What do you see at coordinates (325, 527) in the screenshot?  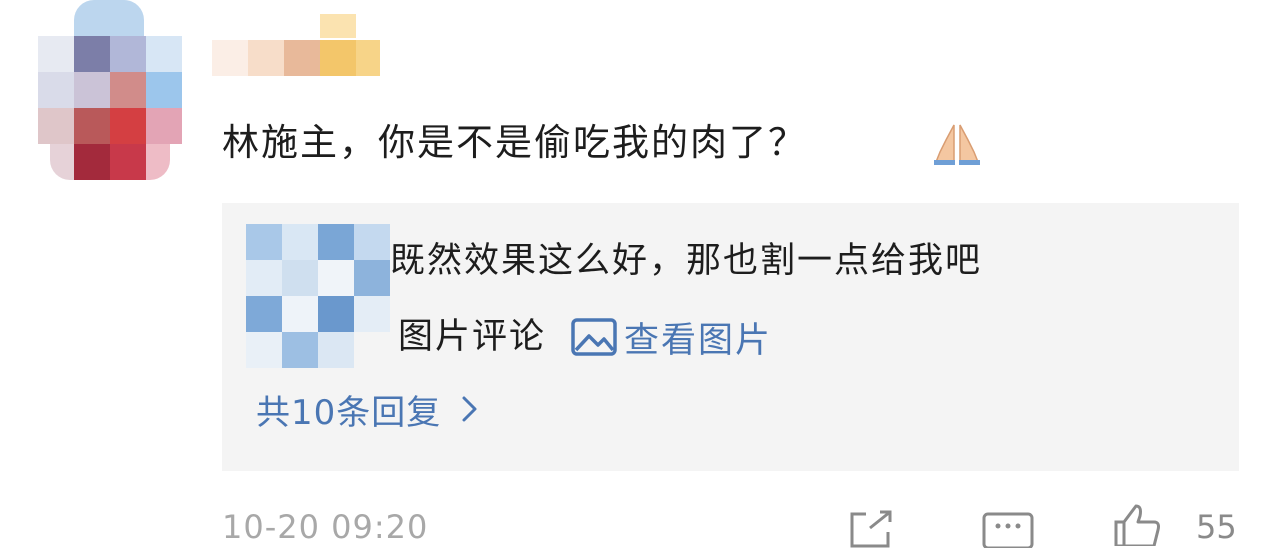 I see `comment-timestamp: 10-20 09:20` at bounding box center [325, 527].